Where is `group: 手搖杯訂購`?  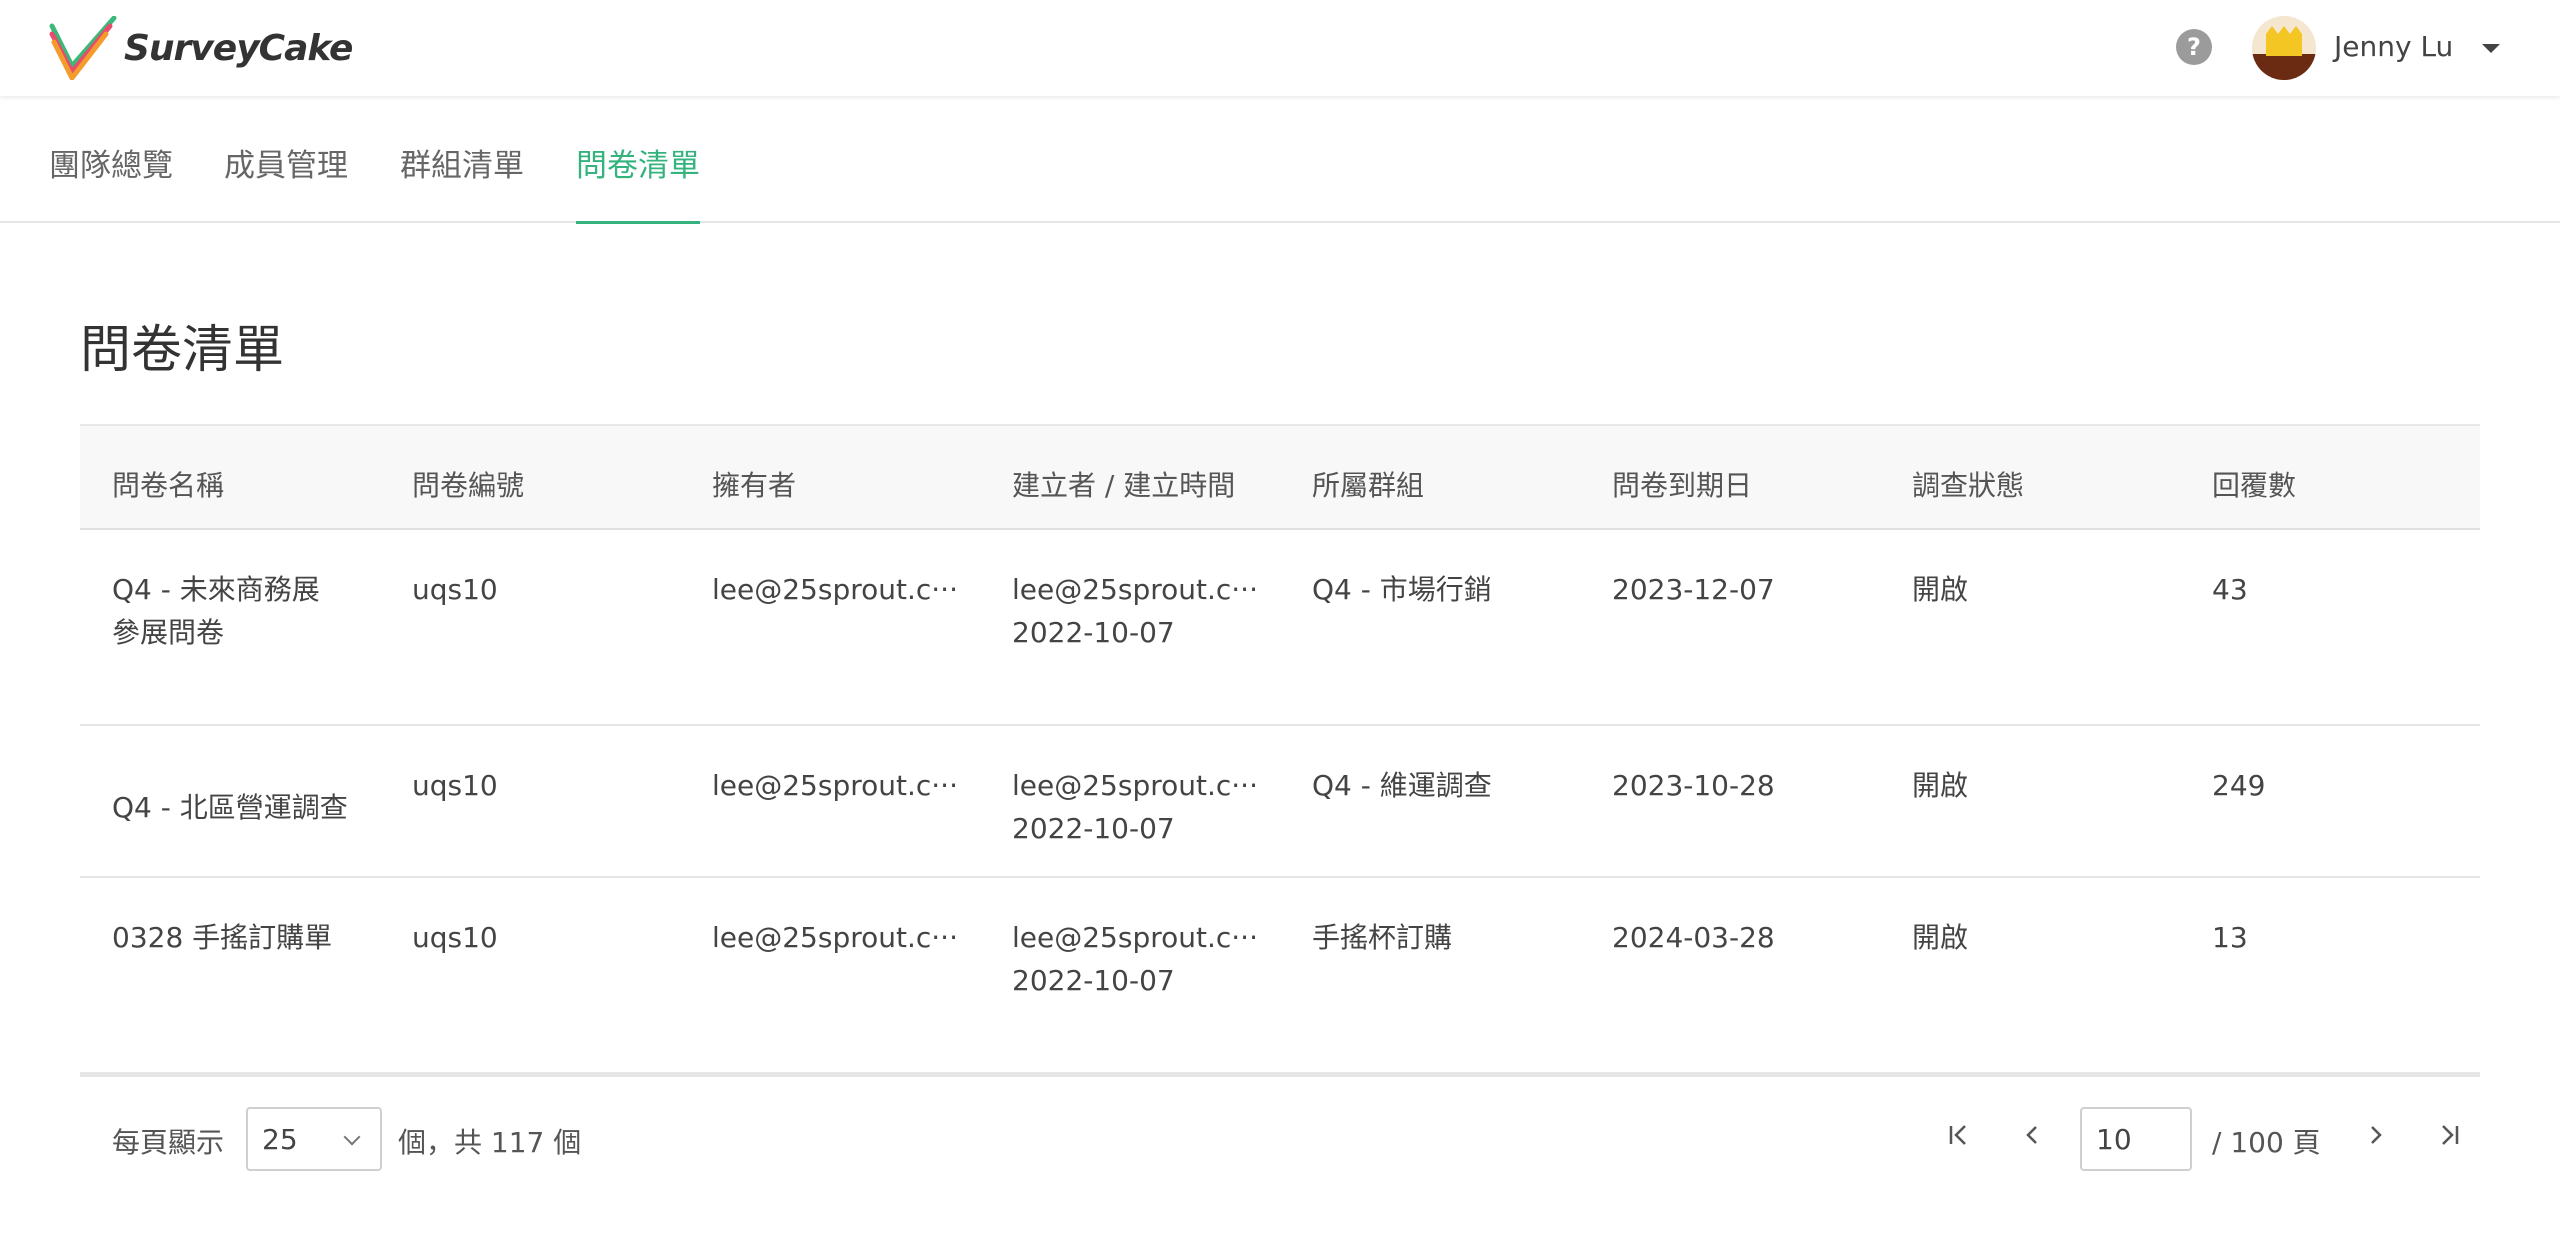 group: 手搖杯訂購 is located at coordinates (1382, 937).